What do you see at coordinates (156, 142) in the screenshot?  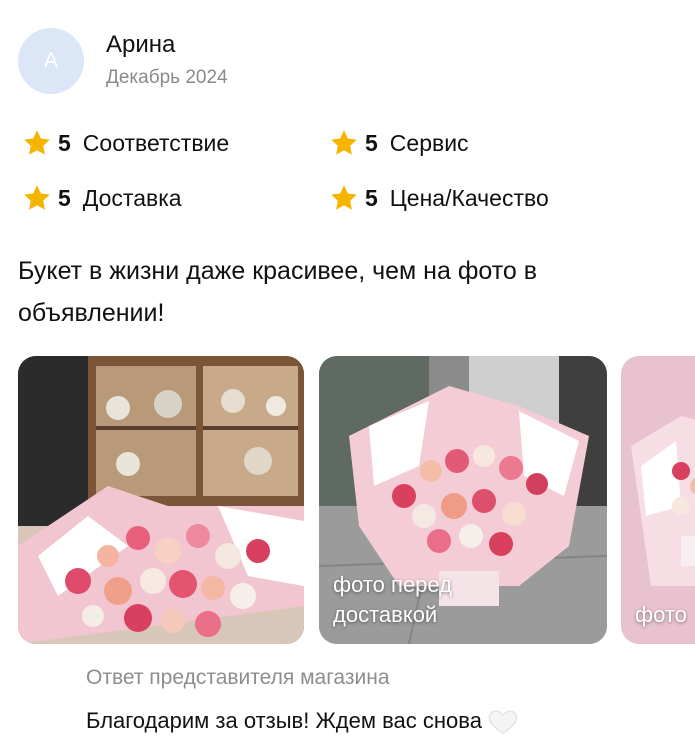 I see `rating-label: Соответствие` at bounding box center [156, 142].